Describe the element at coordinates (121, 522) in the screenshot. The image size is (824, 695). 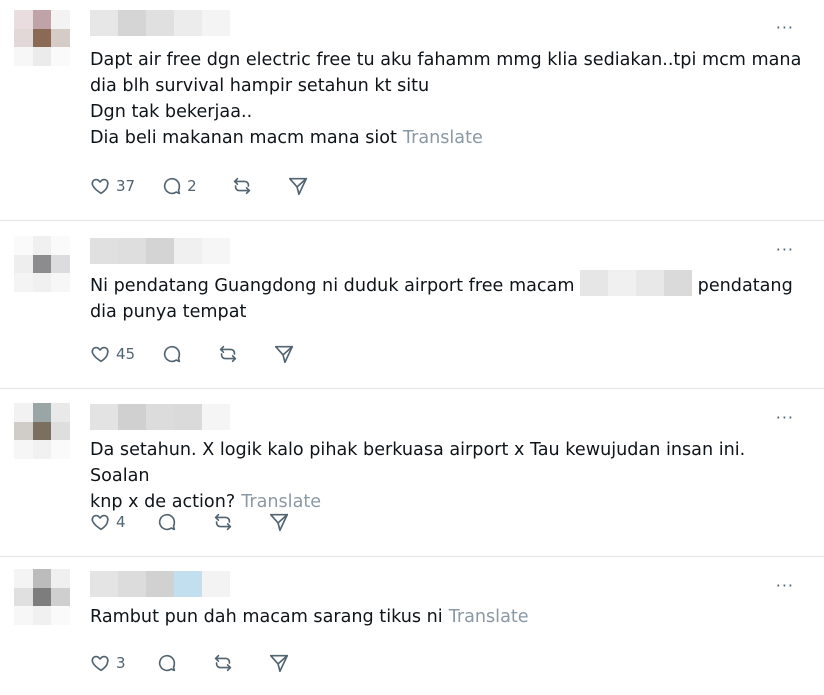
I see `like-count: 4` at that location.